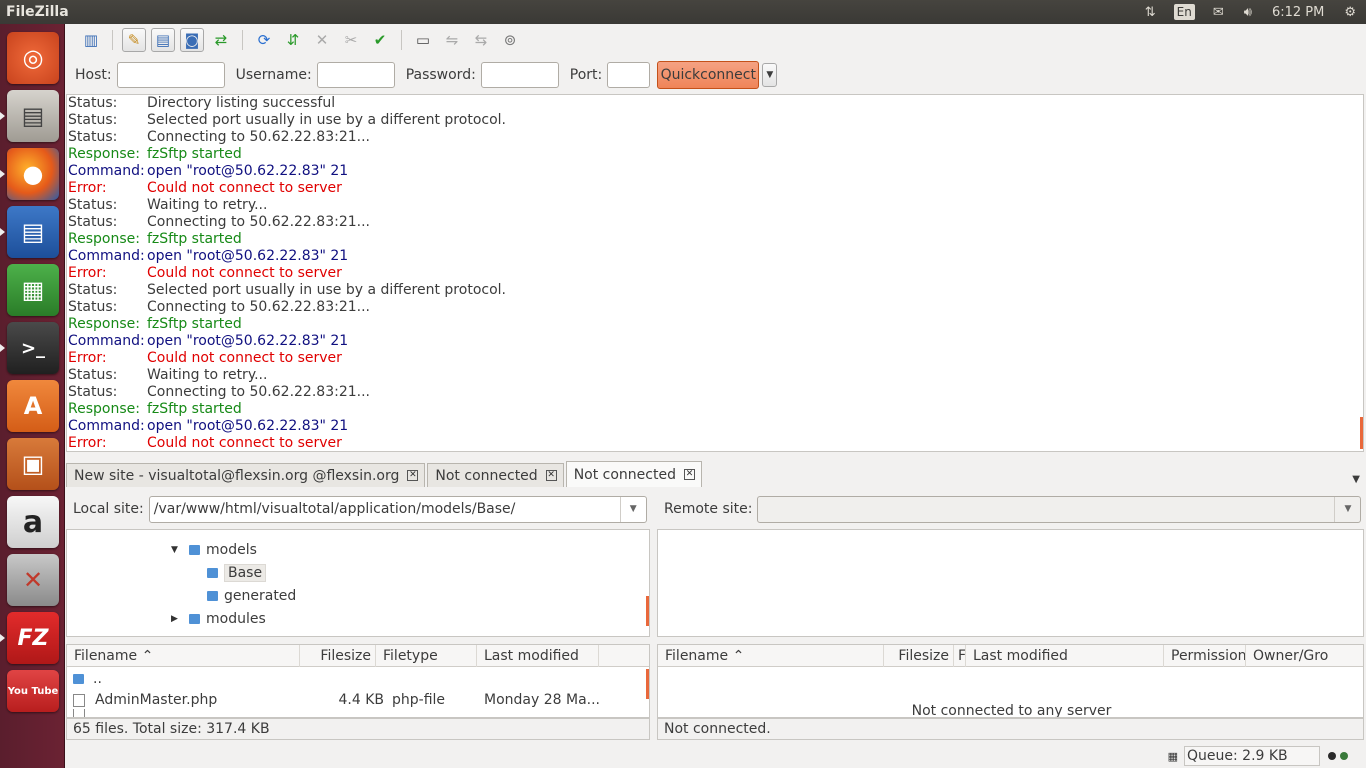 The width and height of the screenshot is (1366, 768). What do you see at coordinates (33, 116) in the screenshot?
I see `file-cabinet-icon: ▤` at bounding box center [33, 116].